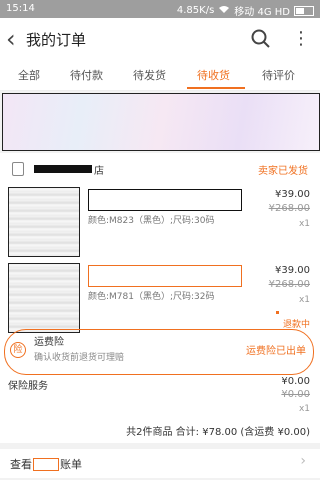 The height and width of the screenshot is (480, 320). What do you see at coordinates (304, 10) in the screenshot?
I see `battery-icon` at bounding box center [304, 10].